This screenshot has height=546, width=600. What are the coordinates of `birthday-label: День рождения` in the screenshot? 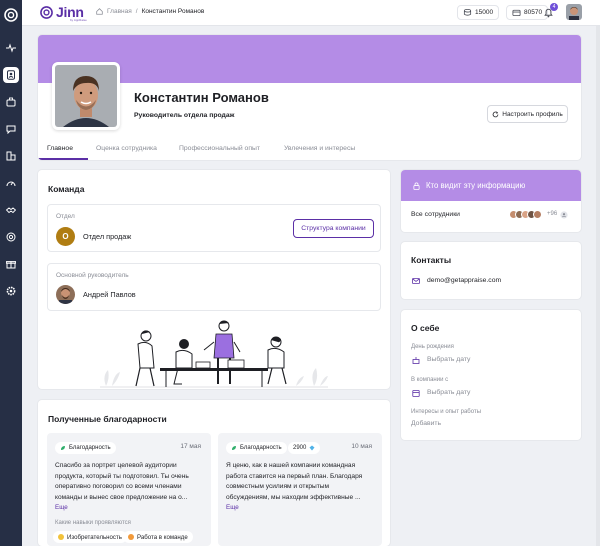 It's located at (432, 347).